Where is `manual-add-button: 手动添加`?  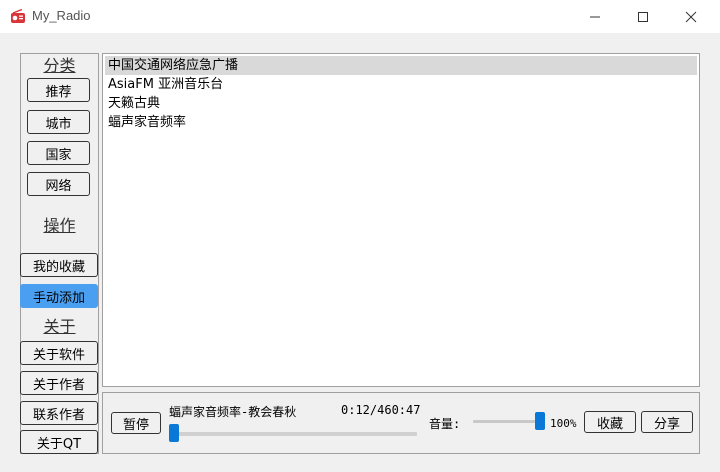 manual-add-button: 手动添加 is located at coordinates (59, 296).